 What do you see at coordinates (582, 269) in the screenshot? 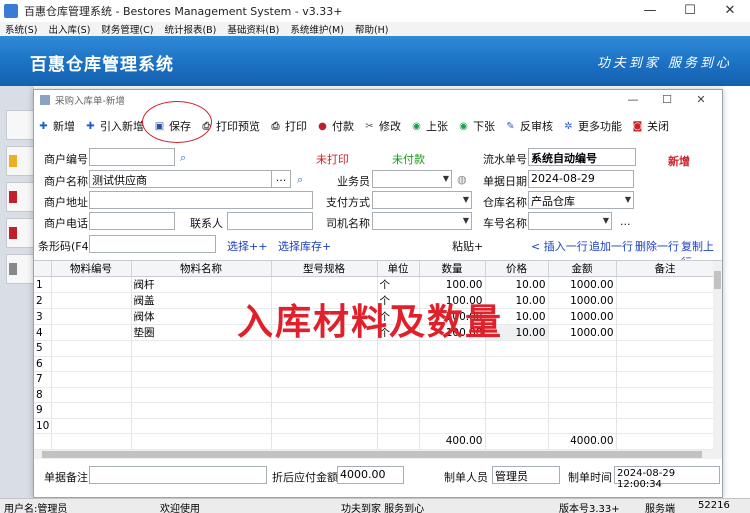
I see `col-header: 金额` at bounding box center [582, 269].